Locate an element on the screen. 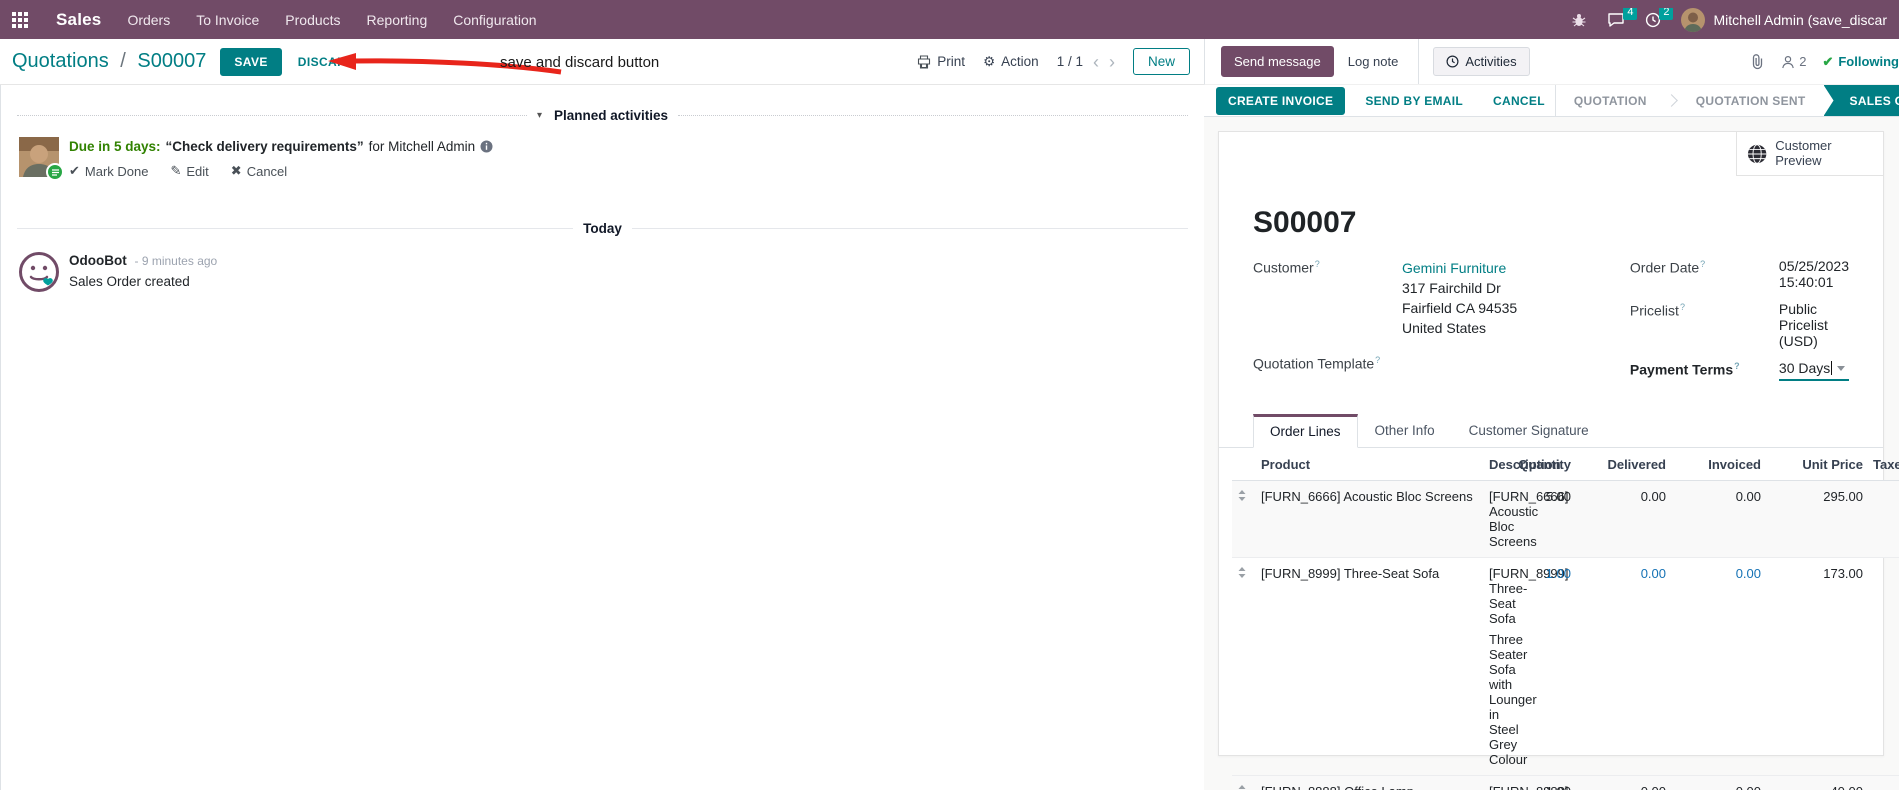 This screenshot has width=1899, height=790. menu-to-invoice: To Invoice is located at coordinates (227, 20).